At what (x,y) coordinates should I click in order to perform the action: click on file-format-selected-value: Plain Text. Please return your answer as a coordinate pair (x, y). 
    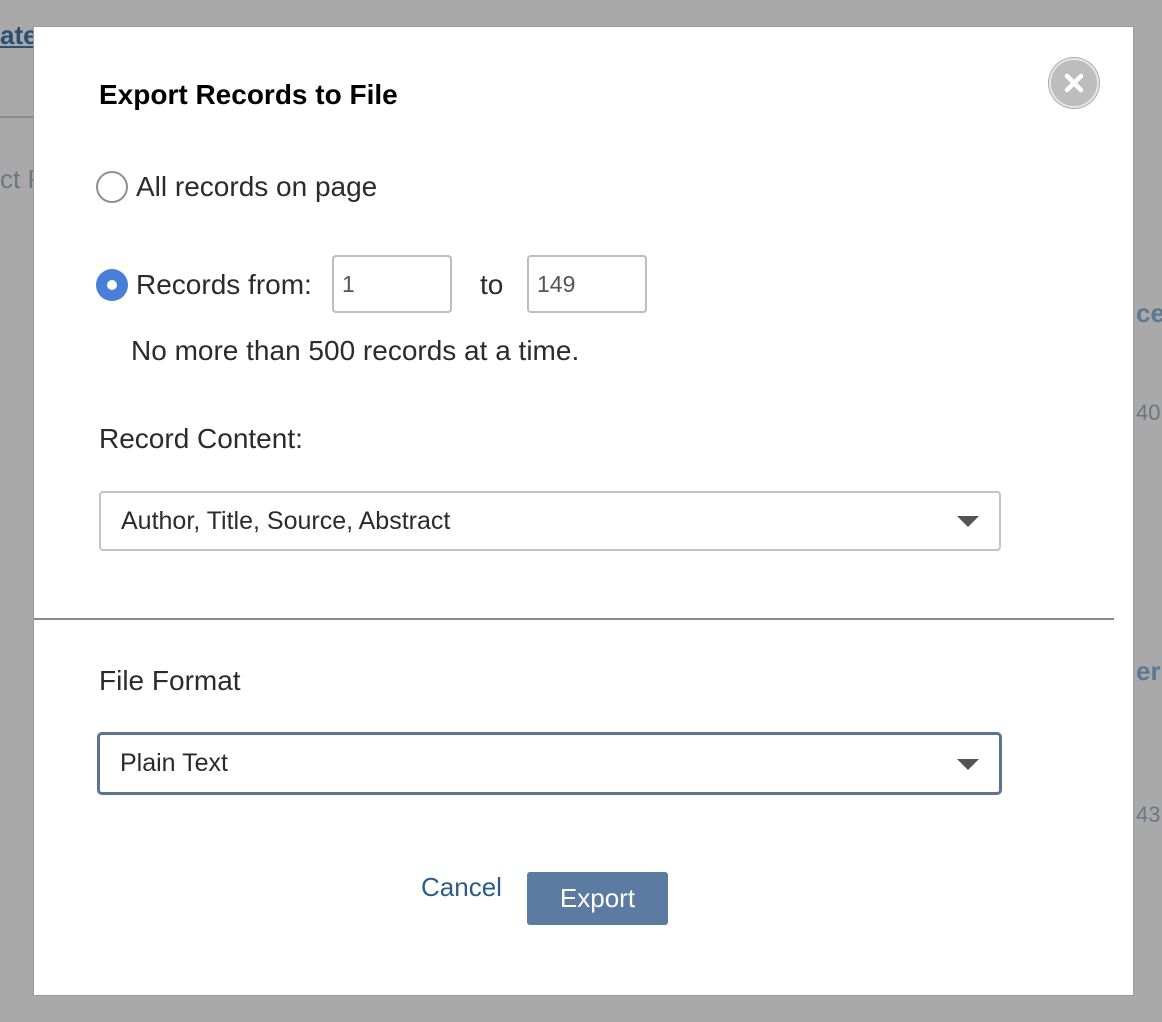
    Looking at the image, I should click on (174, 763).